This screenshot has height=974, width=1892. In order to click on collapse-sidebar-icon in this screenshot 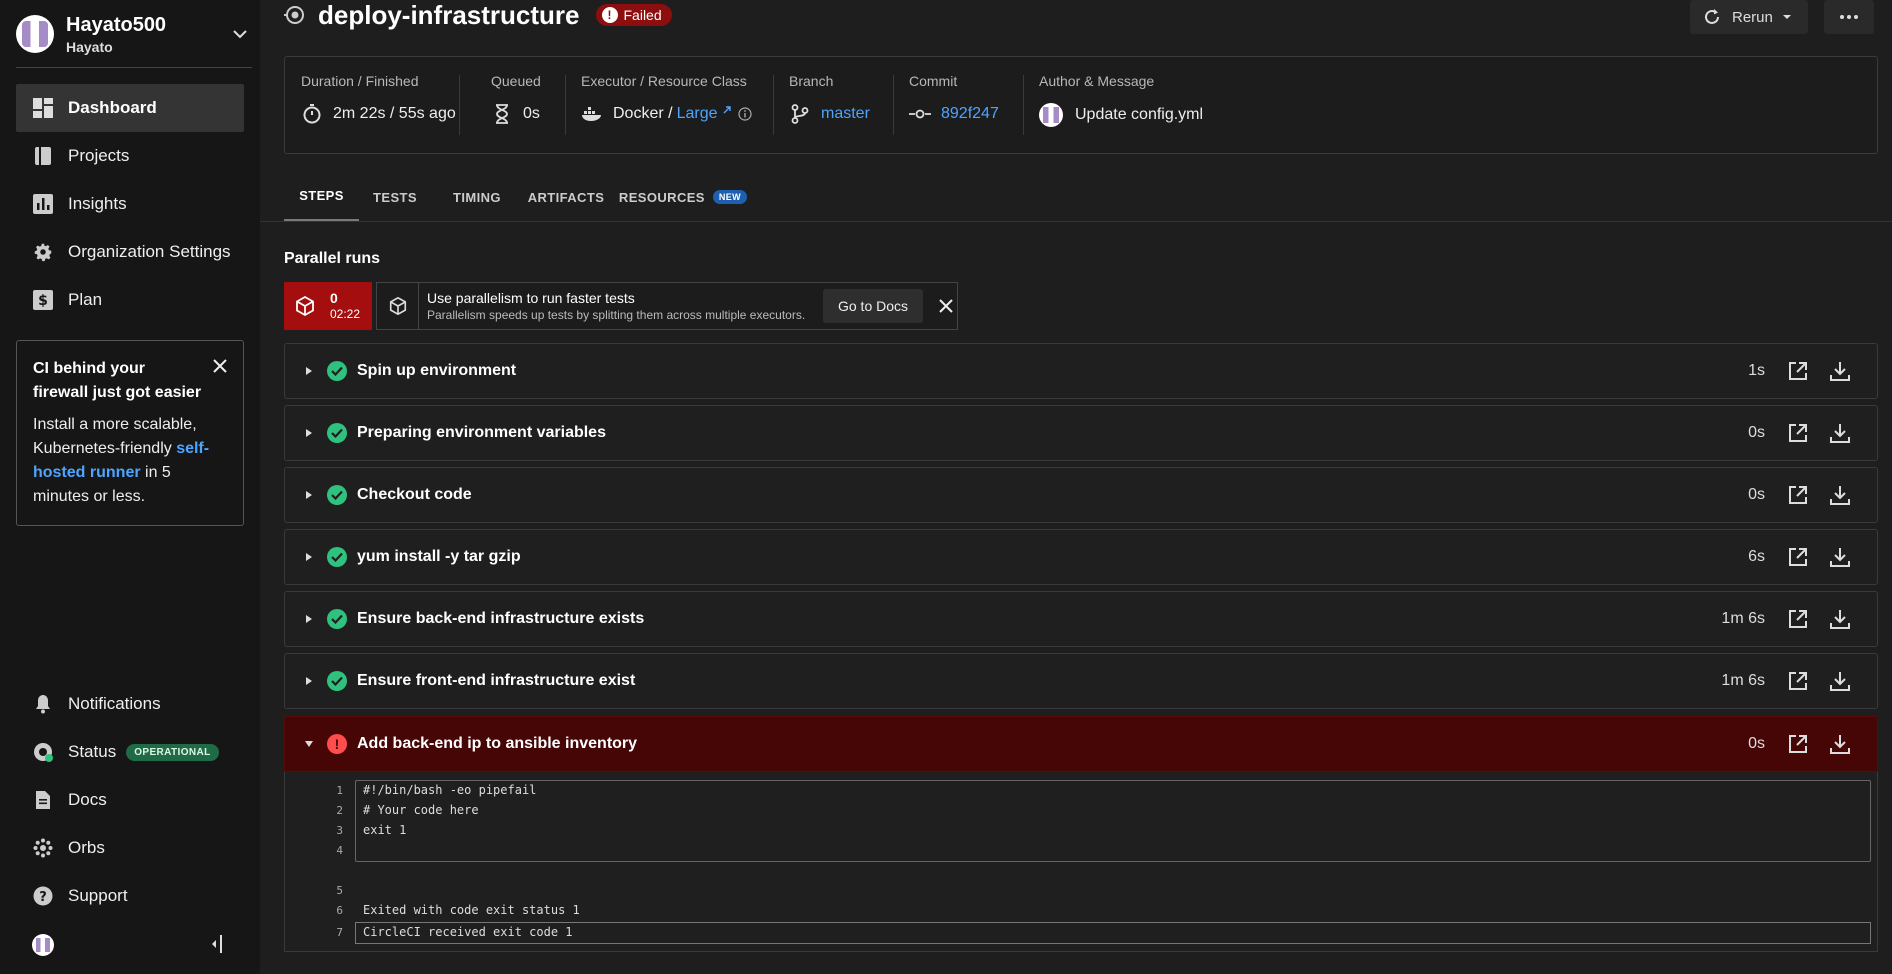, I will do `click(217, 944)`.